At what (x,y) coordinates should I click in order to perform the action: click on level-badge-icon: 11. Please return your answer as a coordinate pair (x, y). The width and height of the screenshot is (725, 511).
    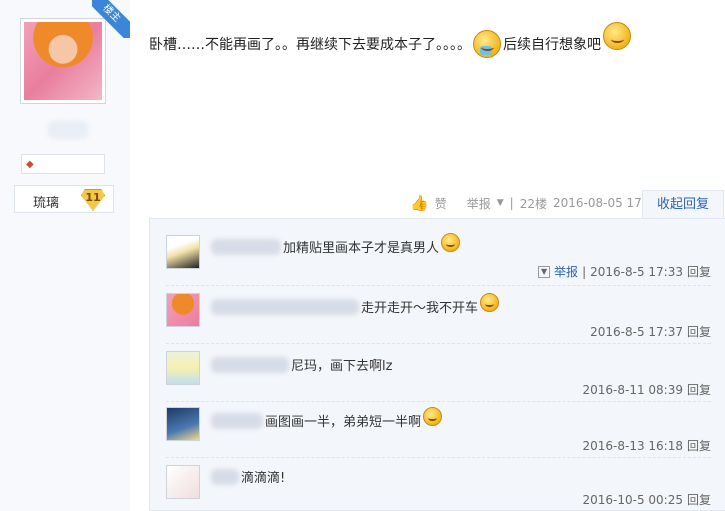
    Looking at the image, I should click on (93, 200).